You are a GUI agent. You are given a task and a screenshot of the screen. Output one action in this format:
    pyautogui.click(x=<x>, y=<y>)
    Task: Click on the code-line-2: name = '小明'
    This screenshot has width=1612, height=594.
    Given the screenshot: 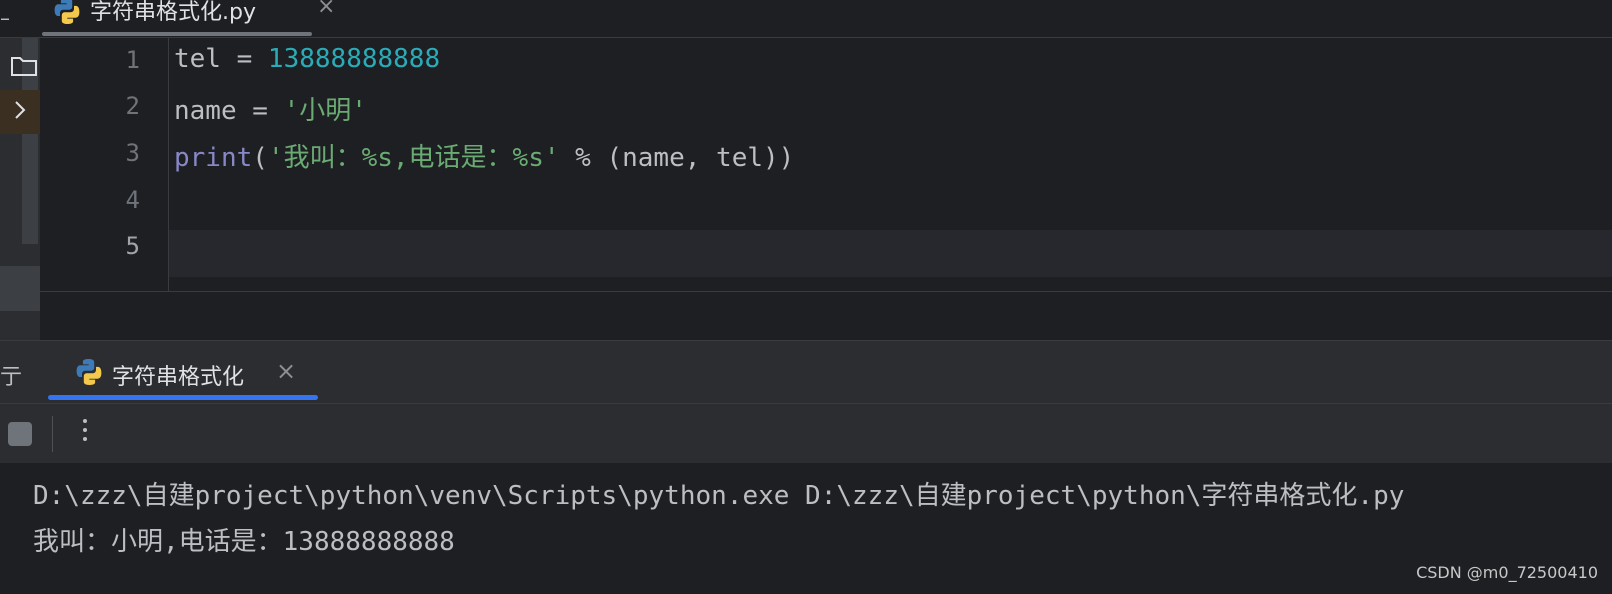 What is the action you would take?
    pyautogui.click(x=270, y=108)
    